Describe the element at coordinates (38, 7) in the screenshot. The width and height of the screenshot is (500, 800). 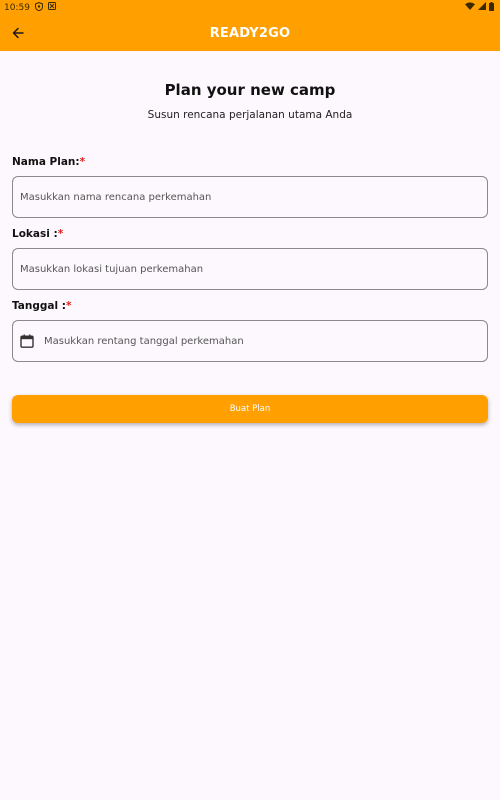
I see `shield-icon` at that location.